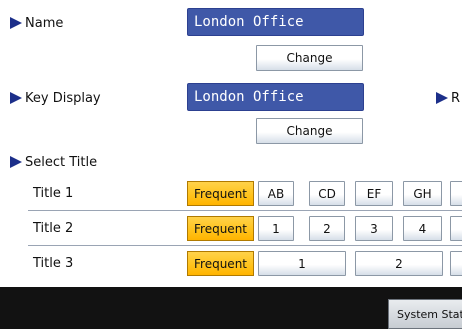  I want to click on right-label-fragment: R, so click(448, 98).